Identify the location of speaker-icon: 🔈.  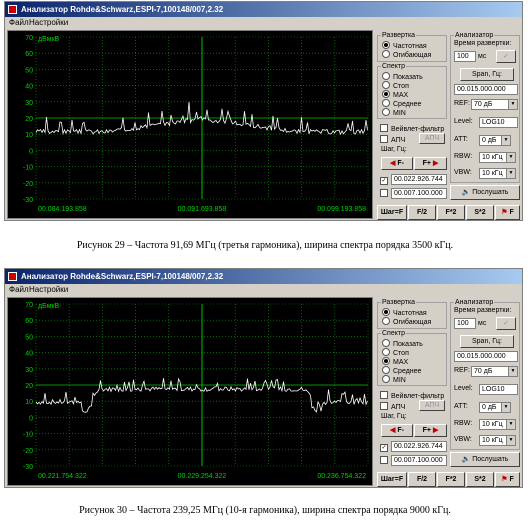
(466, 459).